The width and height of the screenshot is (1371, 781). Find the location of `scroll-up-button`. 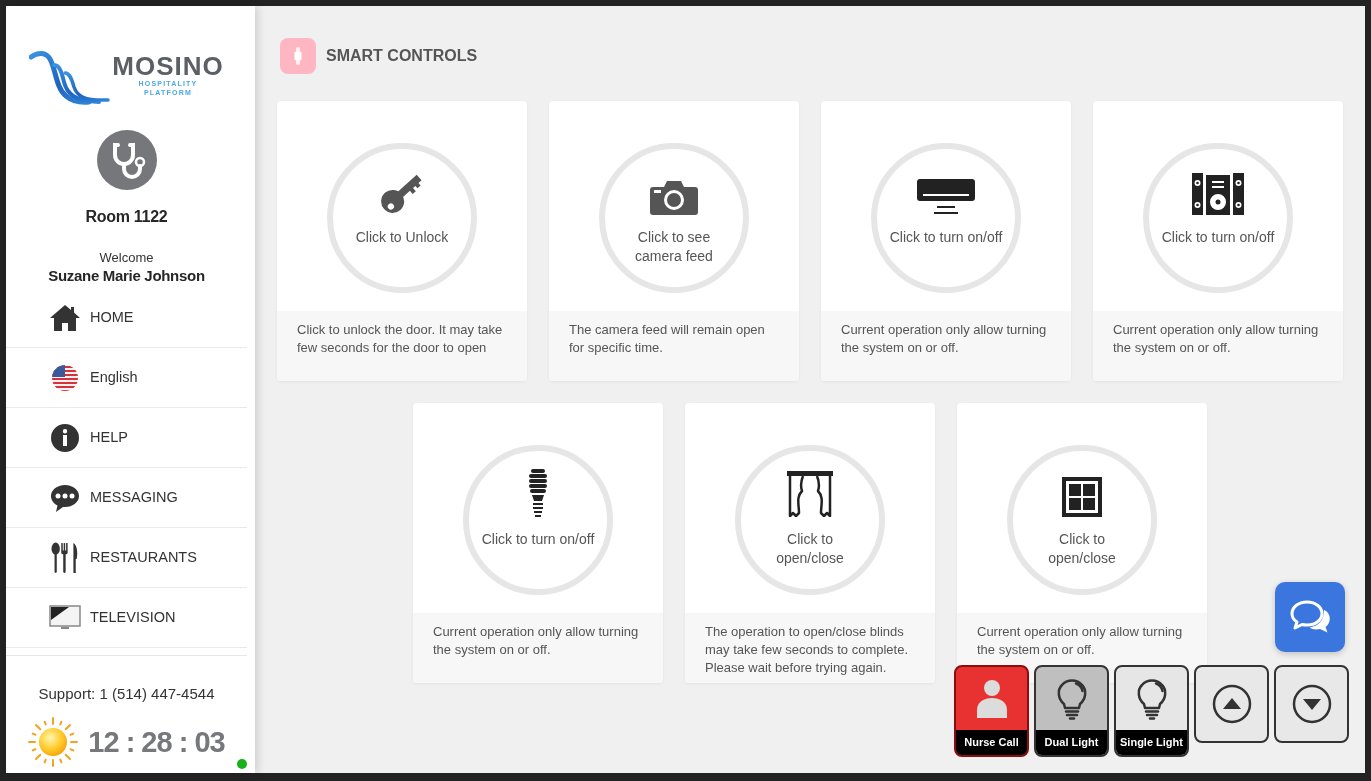

scroll-up-button is located at coordinates (1231, 704).